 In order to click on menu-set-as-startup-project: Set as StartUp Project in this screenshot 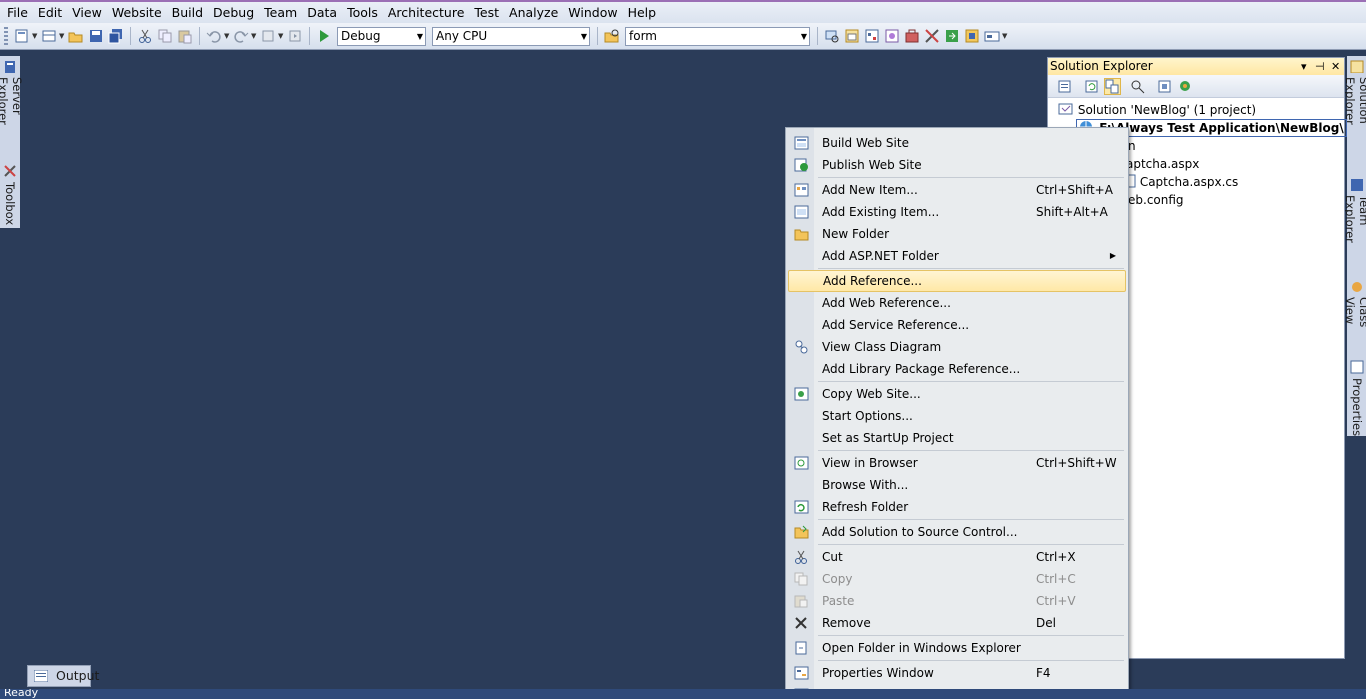, I will do `click(957, 438)`.